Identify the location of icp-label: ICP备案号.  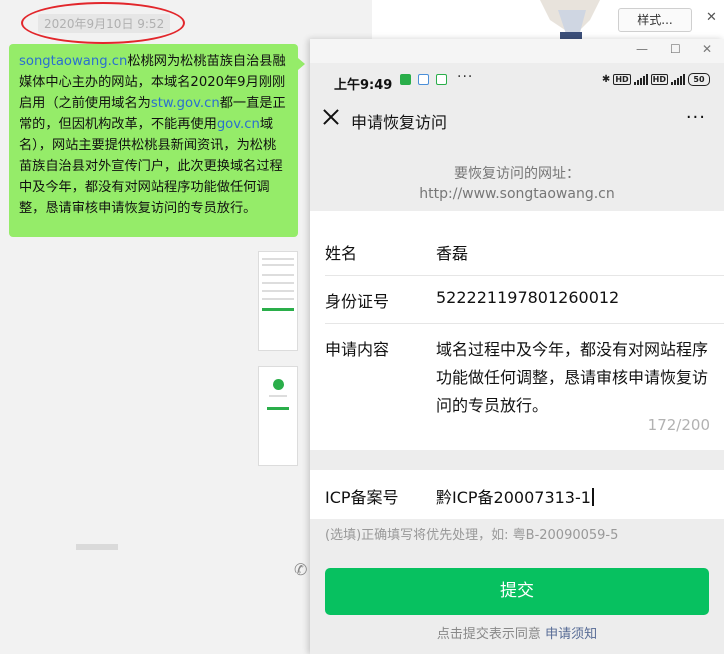
(362, 497).